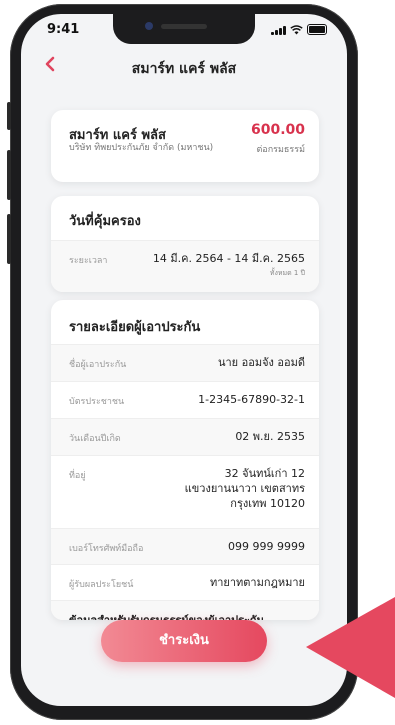  What do you see at coordinates (287, 273) in the screenshot?
I see `coverage-total: ทั้งหมด 1 ปี` at bounding box center [287, 273].